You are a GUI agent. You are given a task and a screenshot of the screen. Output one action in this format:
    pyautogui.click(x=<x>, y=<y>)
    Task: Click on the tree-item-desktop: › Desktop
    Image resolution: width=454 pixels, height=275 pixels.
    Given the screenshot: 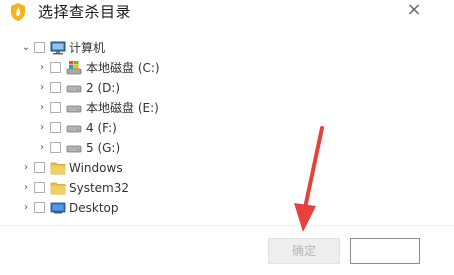 What is the action you would take?
    pyautogui.click(x=180, y=208)
    